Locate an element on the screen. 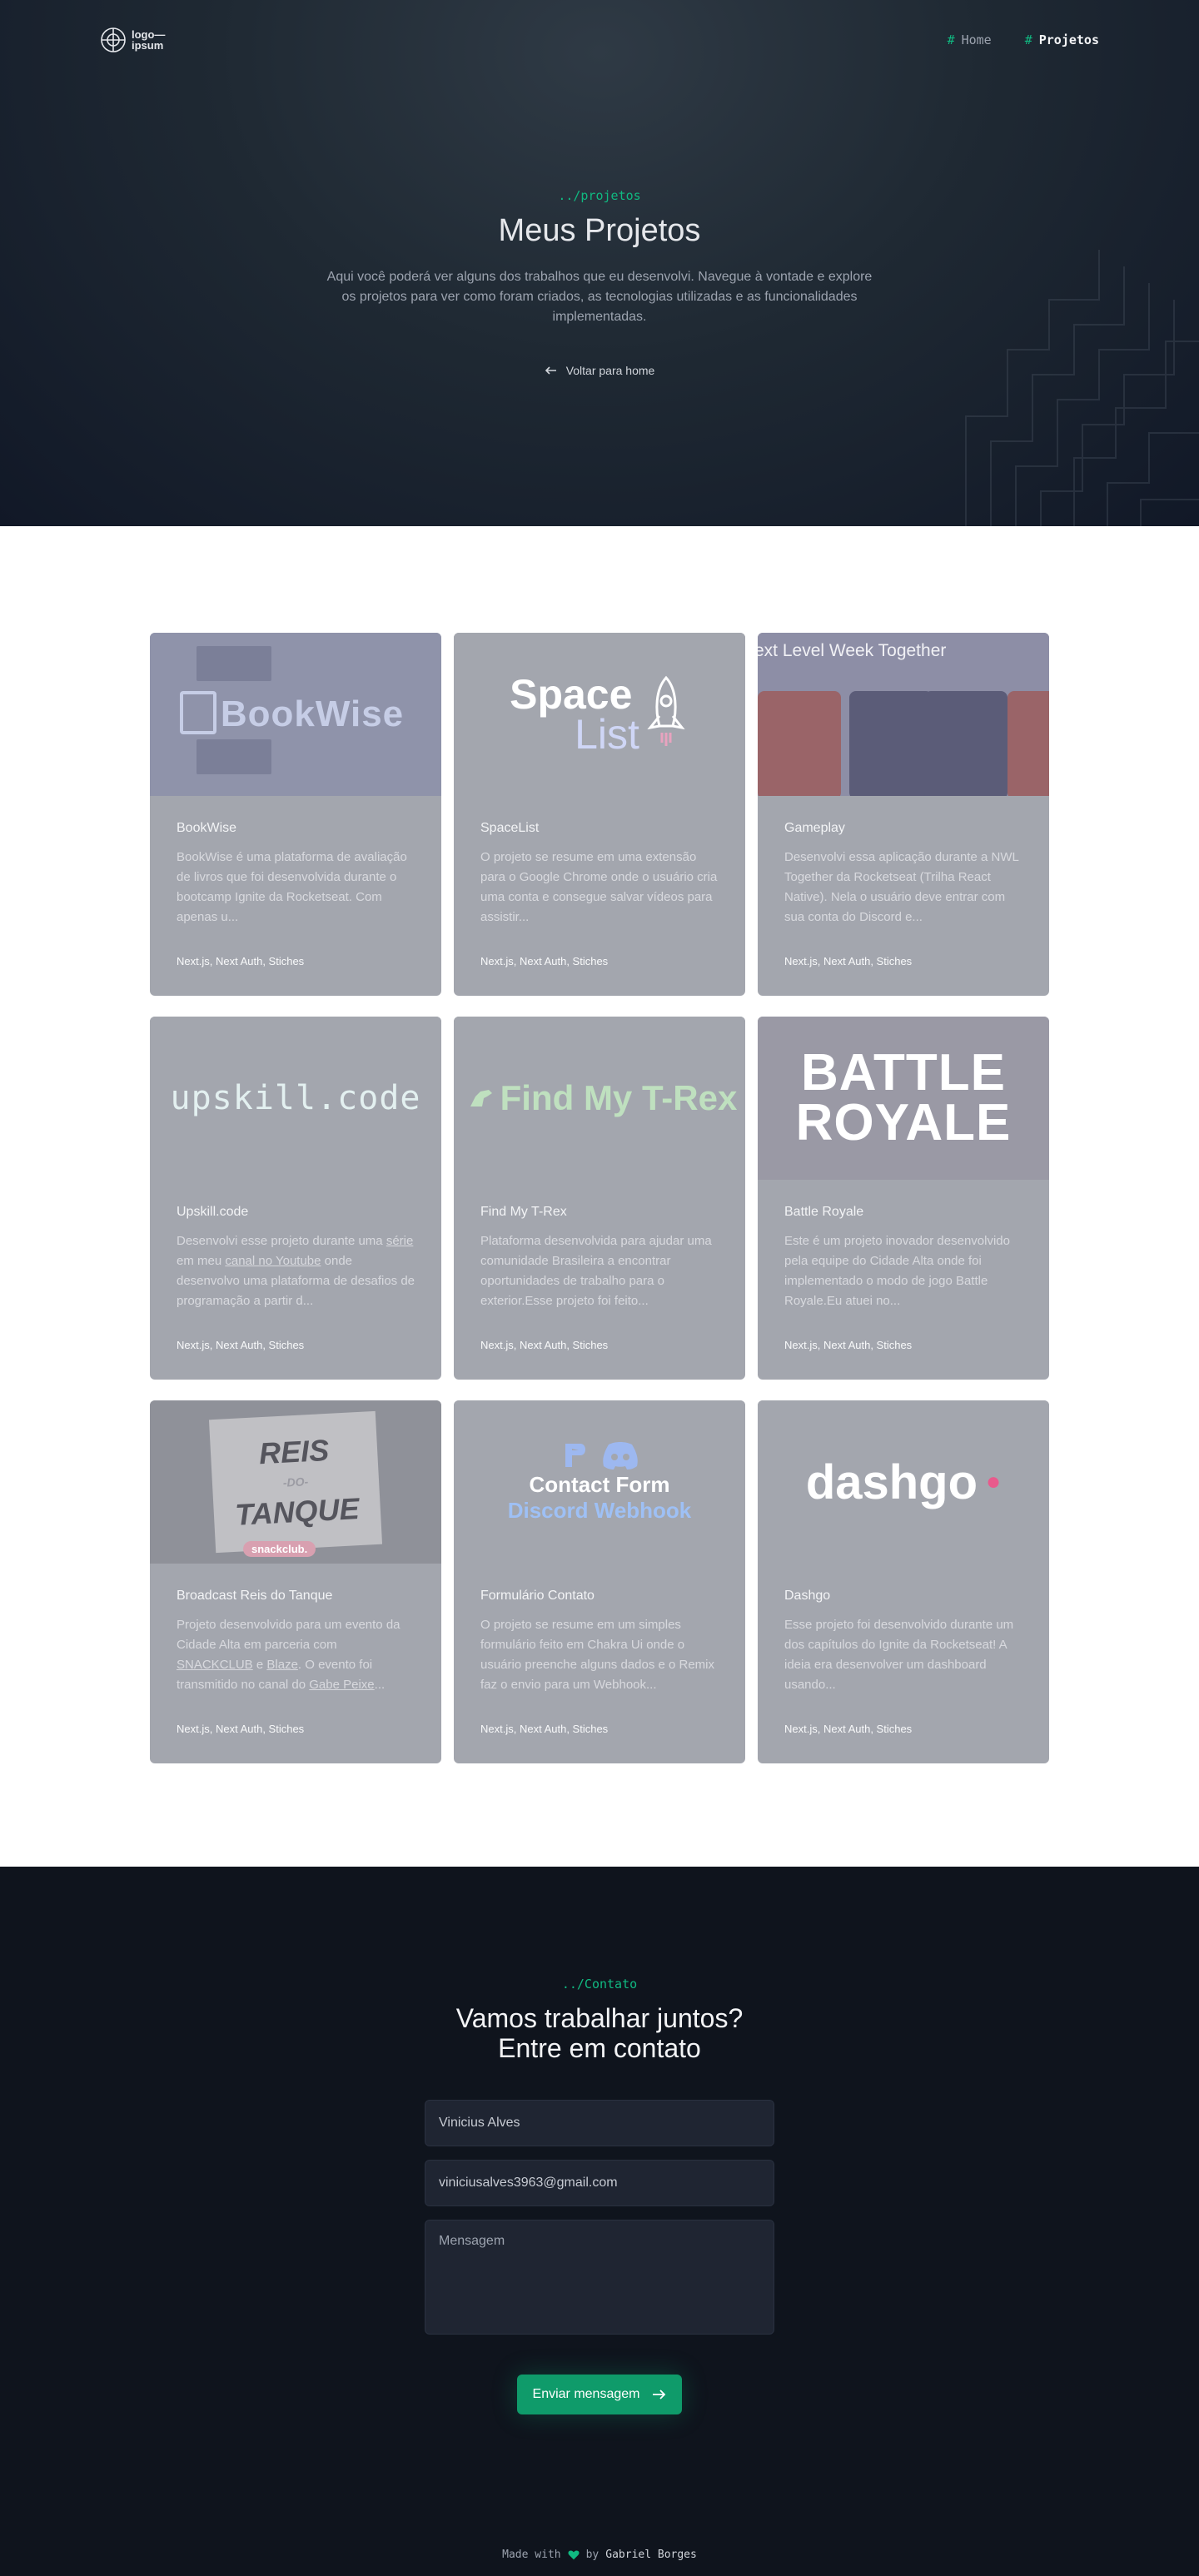 This screenshot has height=2576, width=1199. email-field is located at coordinates (599, 2183).